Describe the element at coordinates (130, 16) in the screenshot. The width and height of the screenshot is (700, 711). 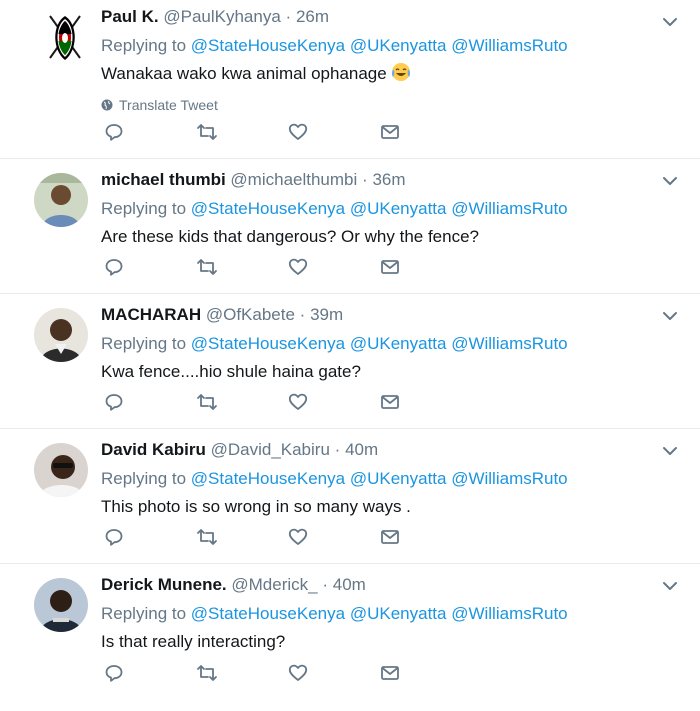
I see `author-name: Paul K.` at that location.